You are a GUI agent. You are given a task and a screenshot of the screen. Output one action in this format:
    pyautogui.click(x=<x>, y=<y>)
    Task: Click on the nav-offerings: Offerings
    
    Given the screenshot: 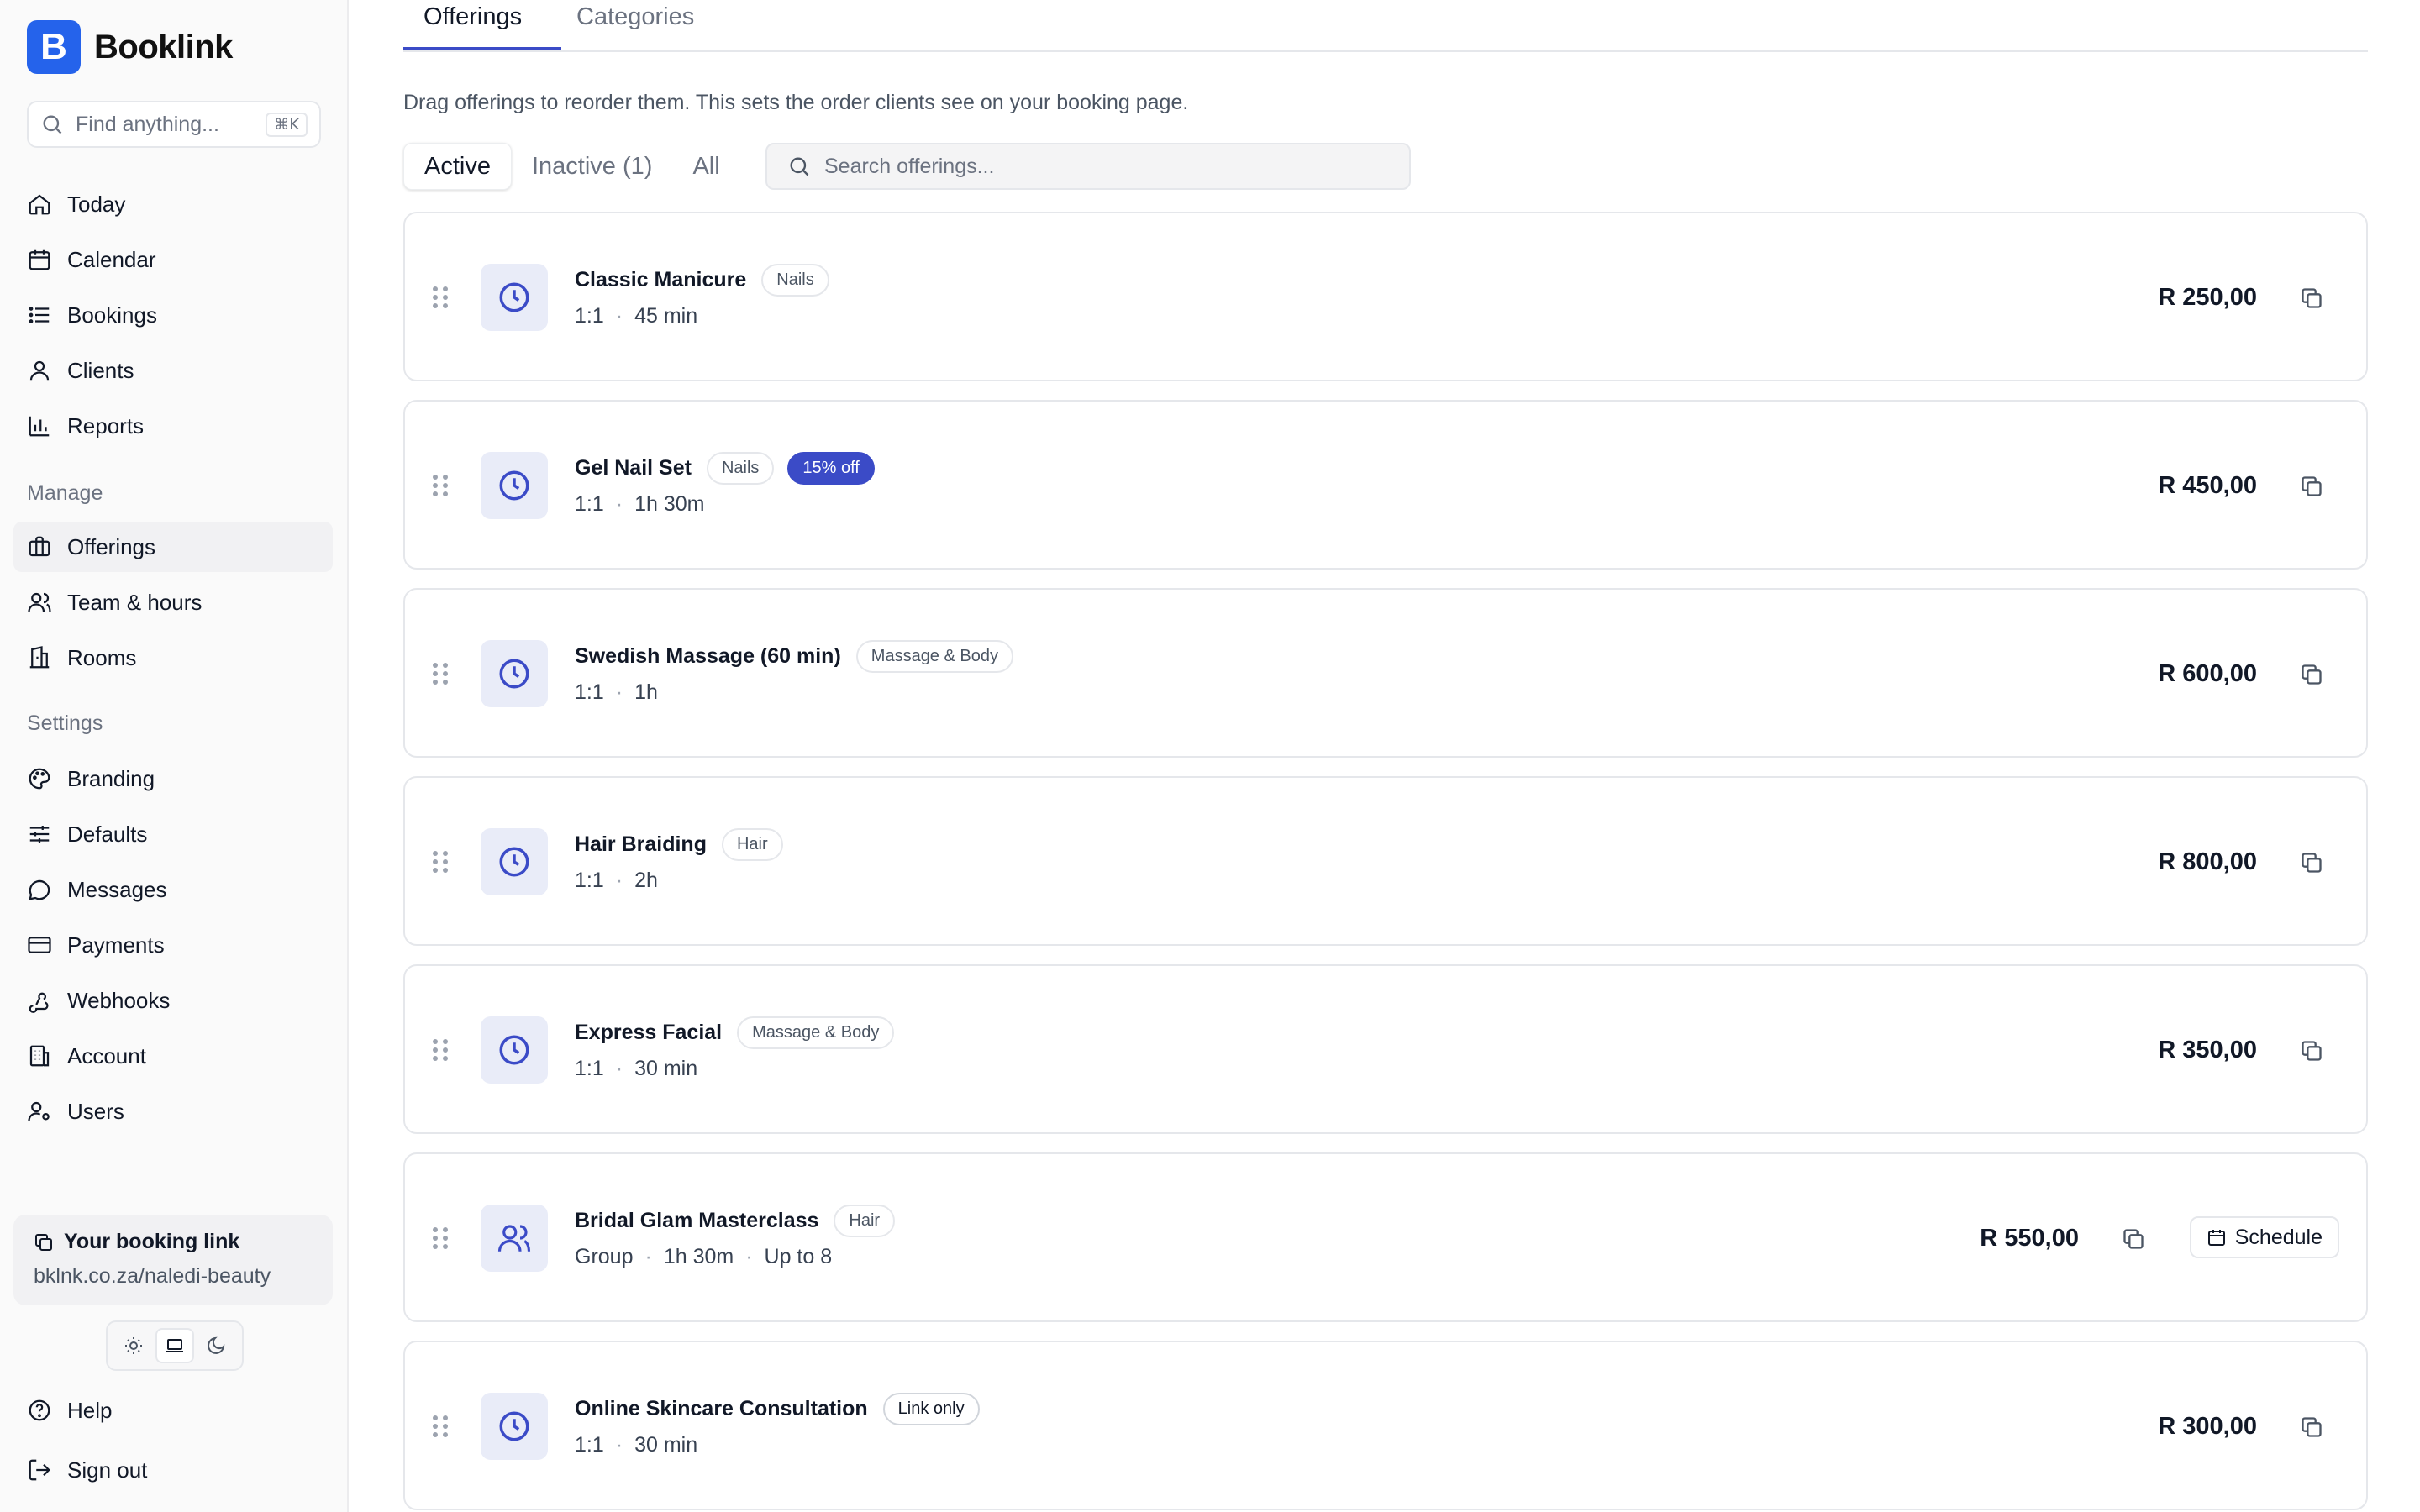 What is the action you would take?
    pyautogui.click(x=173, y=547)
    